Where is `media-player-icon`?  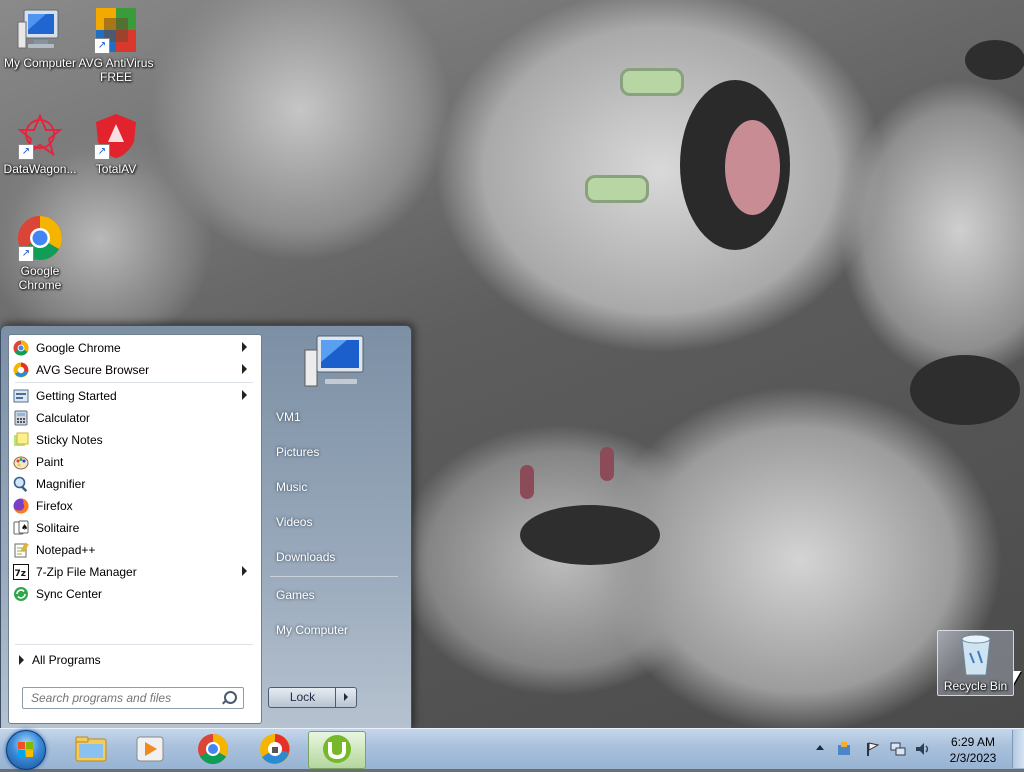 media-player-icon is located at coordinates (150, 749).